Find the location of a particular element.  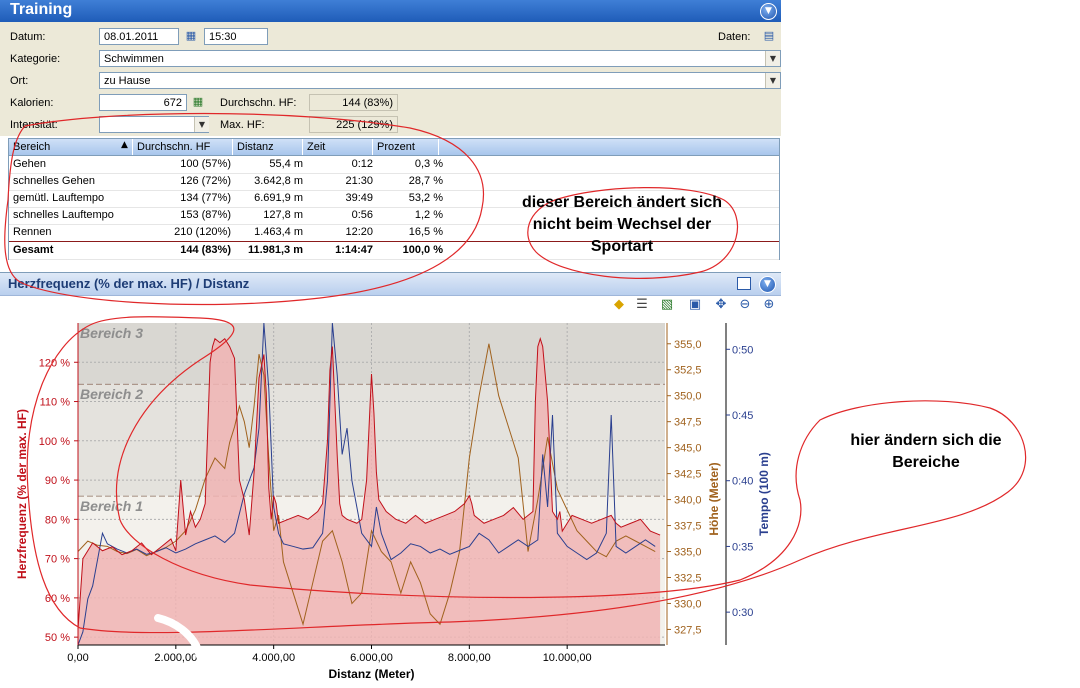

y-tick-label-elevation: 340,0 is located at coordinates (688, 501).